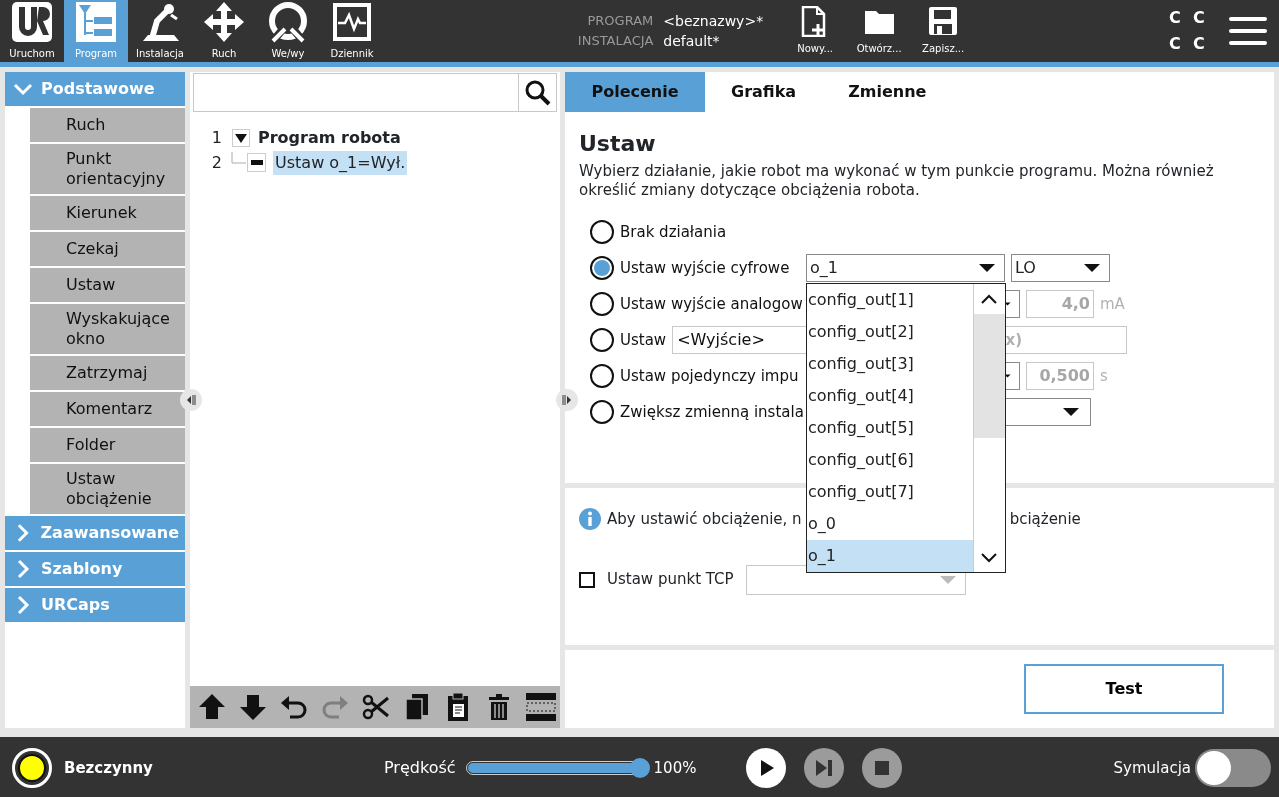 The image size is (1279, 797). What do you see at coordinates (618, 144) in the screenshot?
I see `section-title: Ustaw` at bounding box center [618, 144].